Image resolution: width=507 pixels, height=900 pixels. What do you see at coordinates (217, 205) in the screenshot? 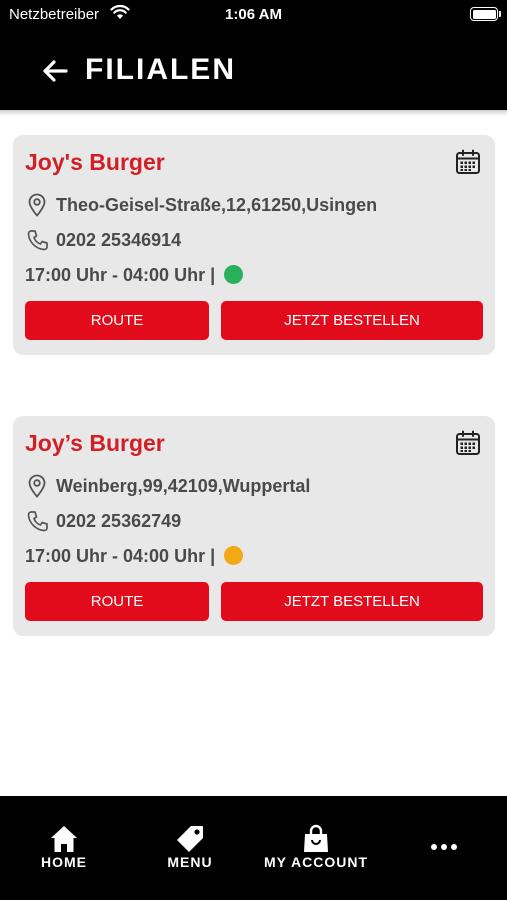
I see `branch-address: Theo-Geisel-Straße,12,61250,Usingen` at bounding box center [217, 205].